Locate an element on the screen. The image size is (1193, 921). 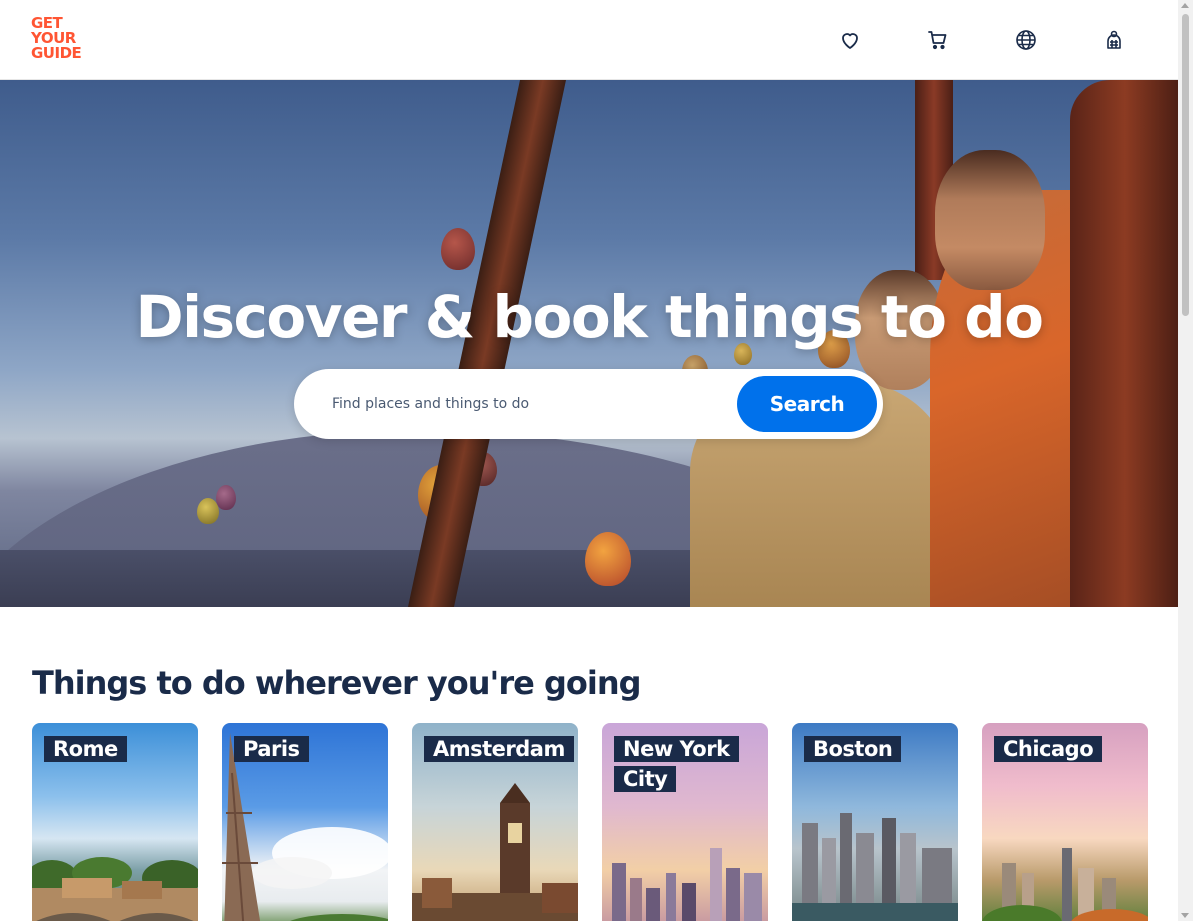
site-header: GET YOUR GUIDE is located at coordinates (589, 40).